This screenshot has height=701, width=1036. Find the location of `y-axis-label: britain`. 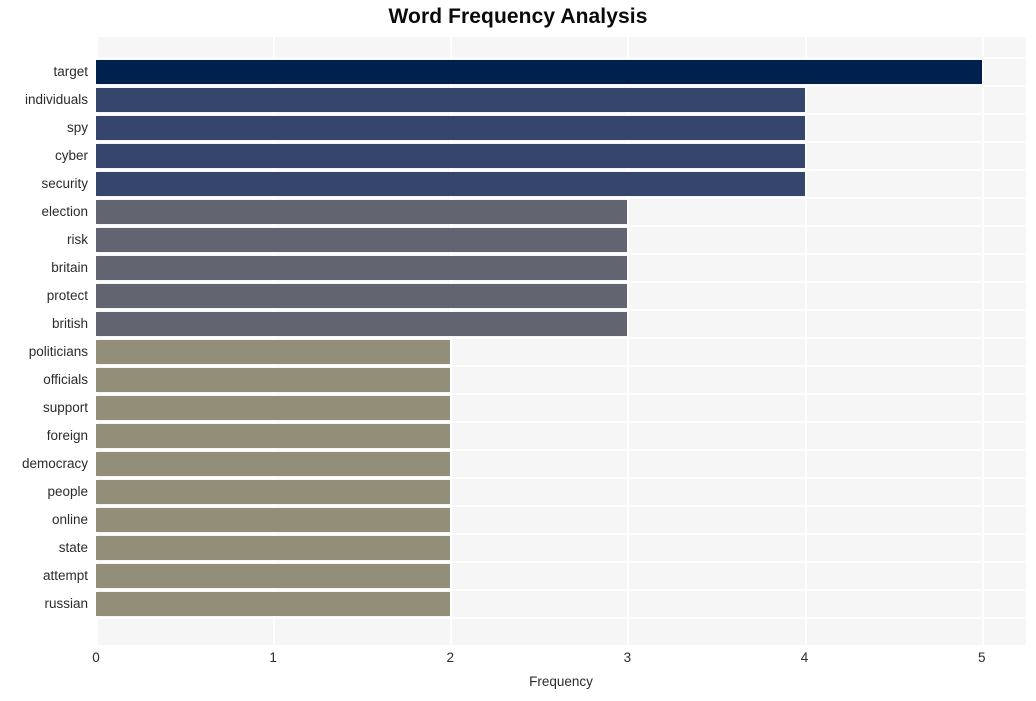

y-axis-label: britain is located at coordinates (69, 267).